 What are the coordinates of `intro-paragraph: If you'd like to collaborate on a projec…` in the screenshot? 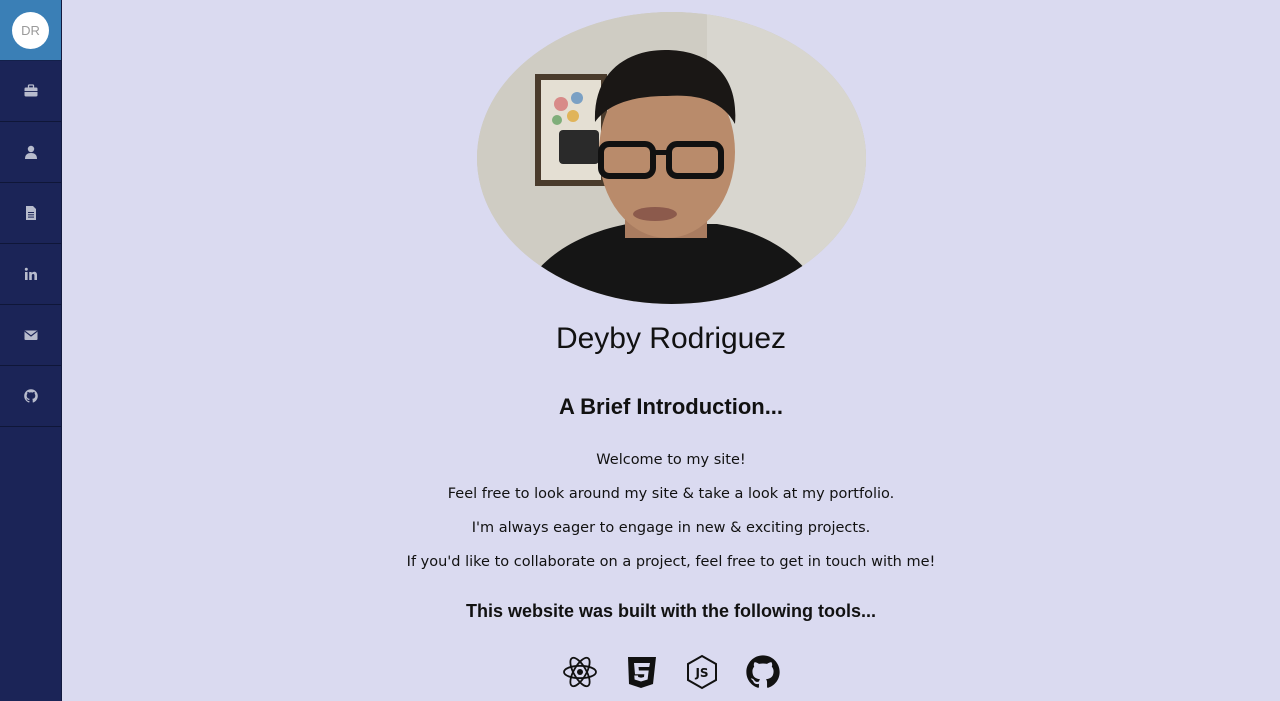 It's located at (671, 562).